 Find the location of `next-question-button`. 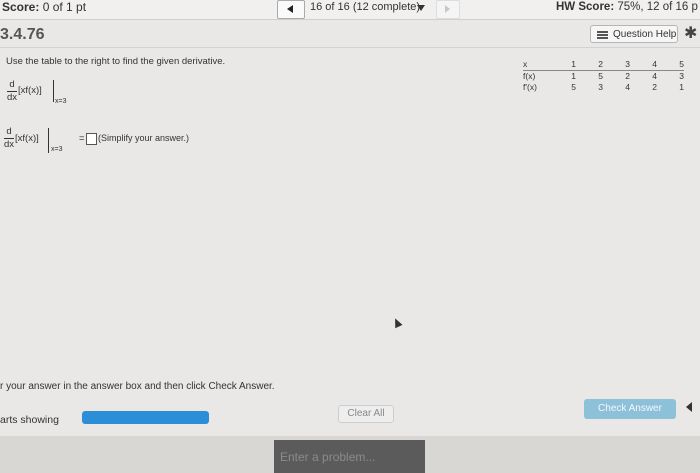

next-question-button is located at coordinates (448, 9).